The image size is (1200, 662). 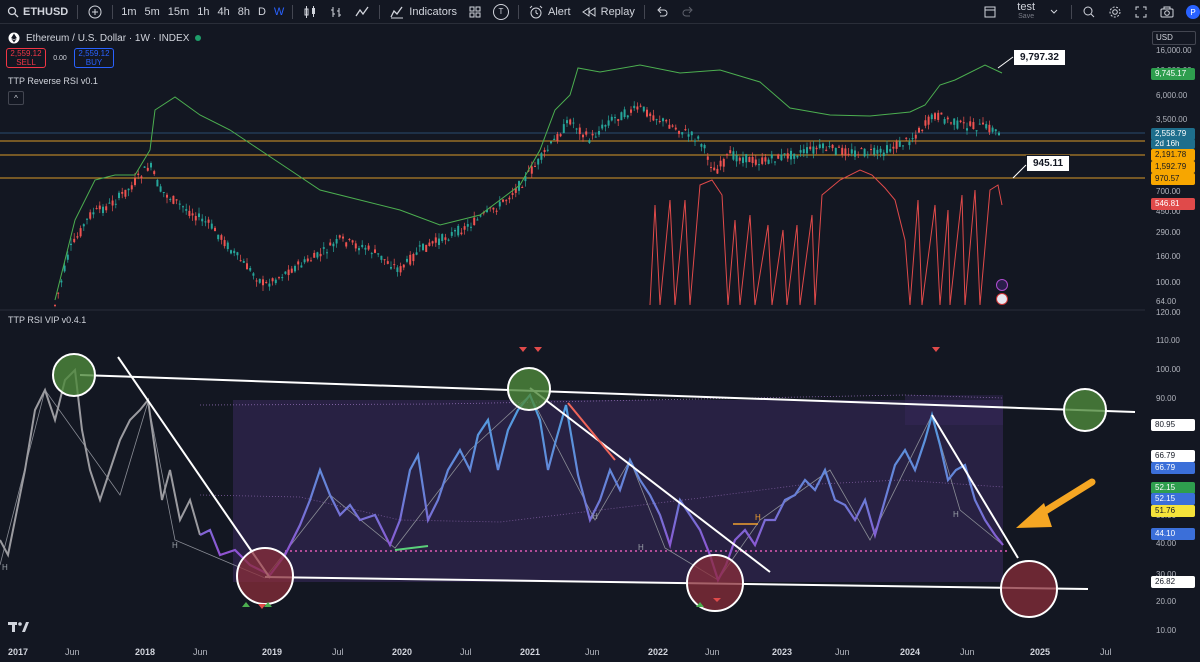 What do you see at coordinates (1168, 191) in the screenshot?
I see `price-tick-label: 700.00` at bounding box center [1168, 191].